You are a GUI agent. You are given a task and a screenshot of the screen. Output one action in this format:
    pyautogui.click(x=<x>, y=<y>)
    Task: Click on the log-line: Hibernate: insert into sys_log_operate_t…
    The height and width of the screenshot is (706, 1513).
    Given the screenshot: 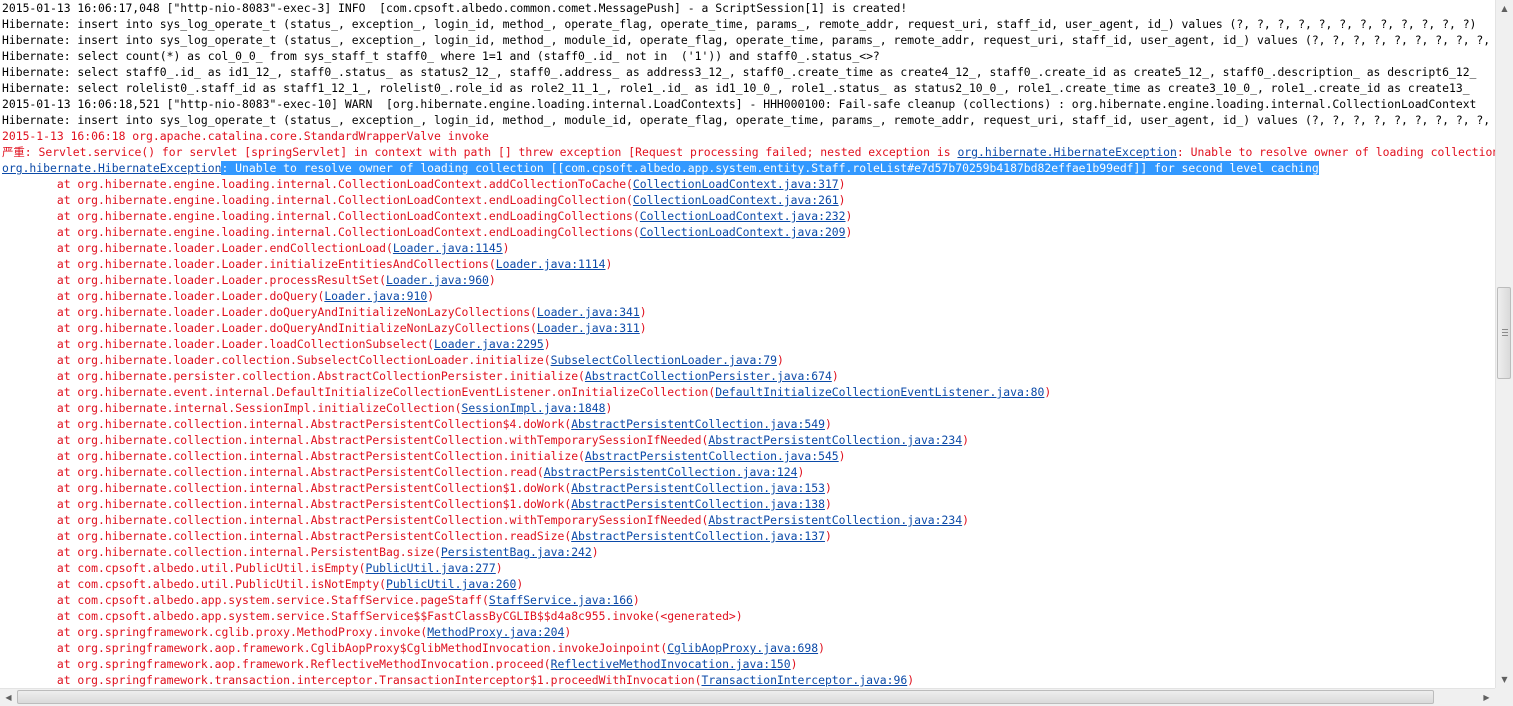 What is the action you would take?
    pyautogui.click(x=748, y=120)
    